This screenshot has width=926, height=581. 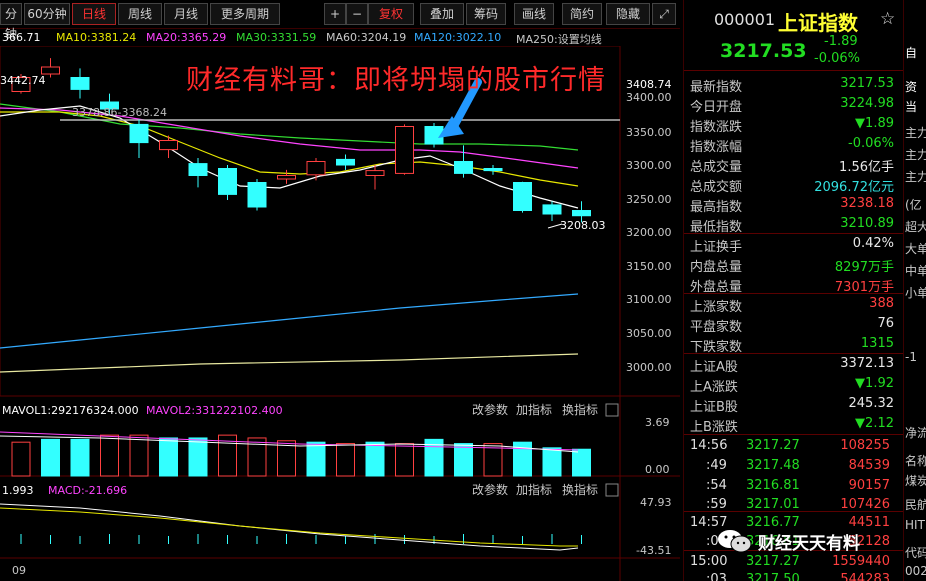 What do you see at coordinates (854, 187) in the screenshot?
I see `quote-value: 2096.72亿元` at bounding box center [854, 187].